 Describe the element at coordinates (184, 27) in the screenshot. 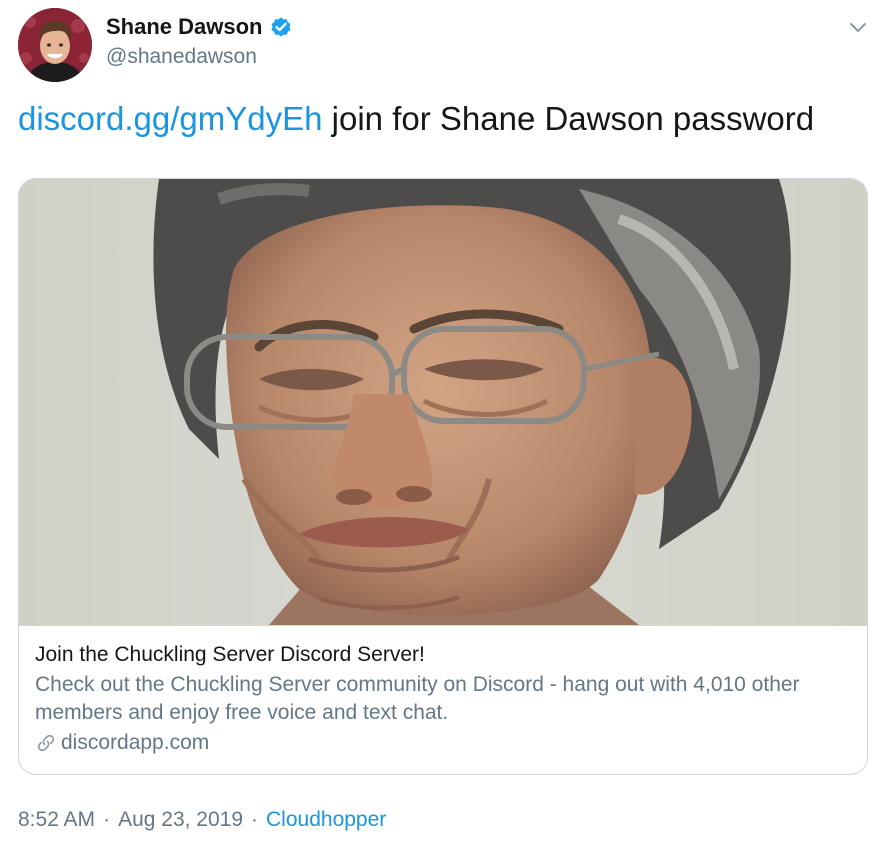

I see `author-display-name: Shane Dawson` at that location.